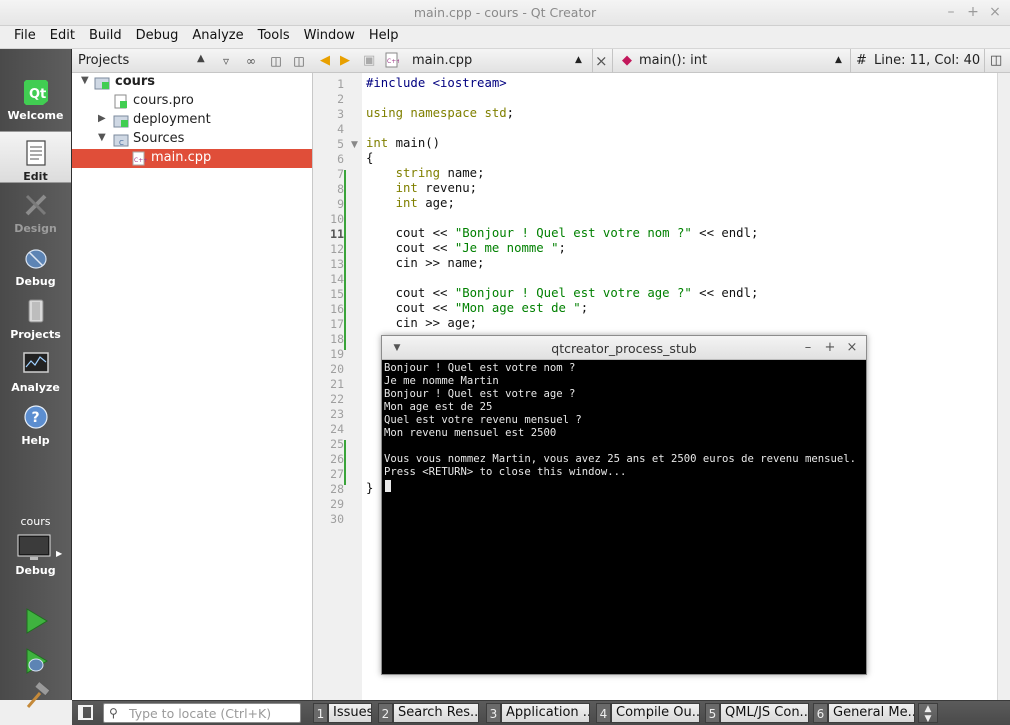 This screenshot has width=1010, height=725. What do you see at coordinates (105, 37) in the screenshot?
I see `menu-build: Build` at bounding box center [105, 37].